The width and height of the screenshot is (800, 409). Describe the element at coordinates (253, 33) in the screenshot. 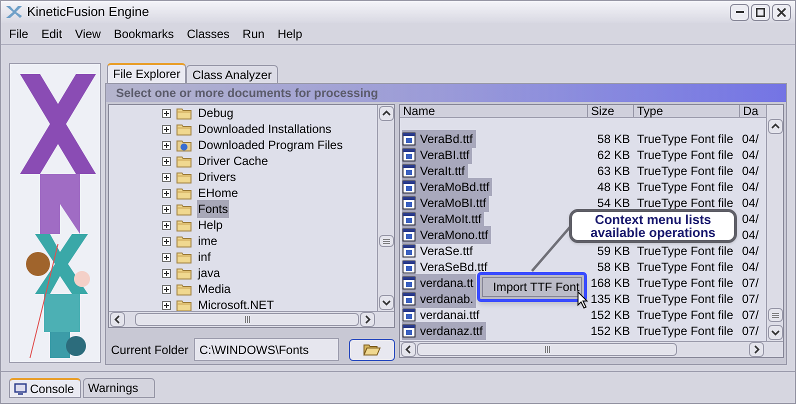

I see `menu-item: Run` at that location.